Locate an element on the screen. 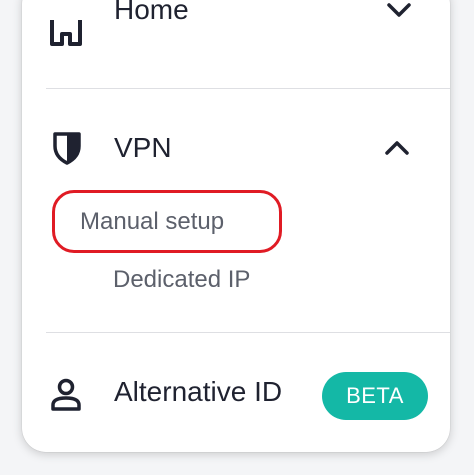  nav-item-alternative-id-label: Alternative ID is located at coordinates (198, 391).